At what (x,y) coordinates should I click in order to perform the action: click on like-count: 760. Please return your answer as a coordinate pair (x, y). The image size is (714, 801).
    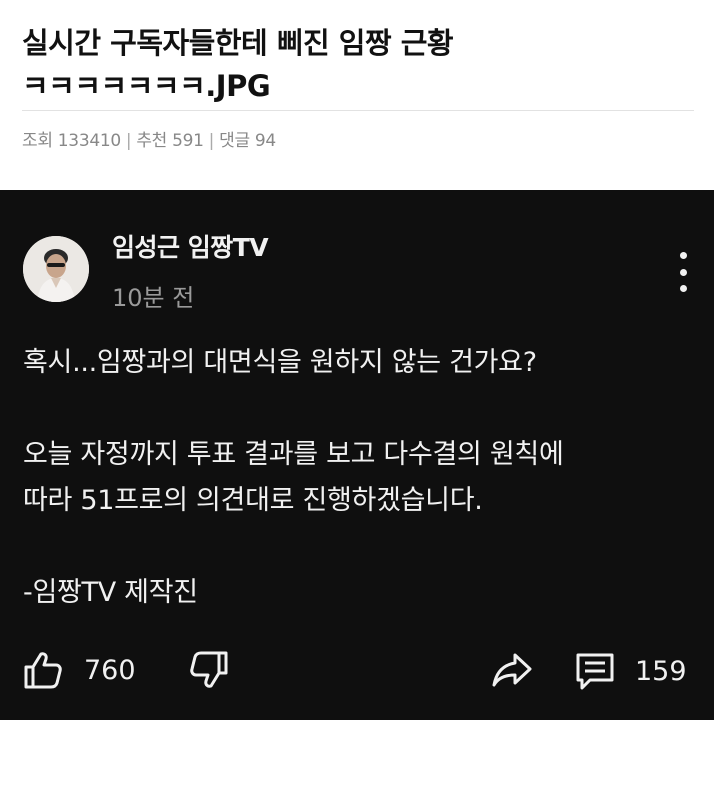
    Looking at the image, I should click on (110, 670).